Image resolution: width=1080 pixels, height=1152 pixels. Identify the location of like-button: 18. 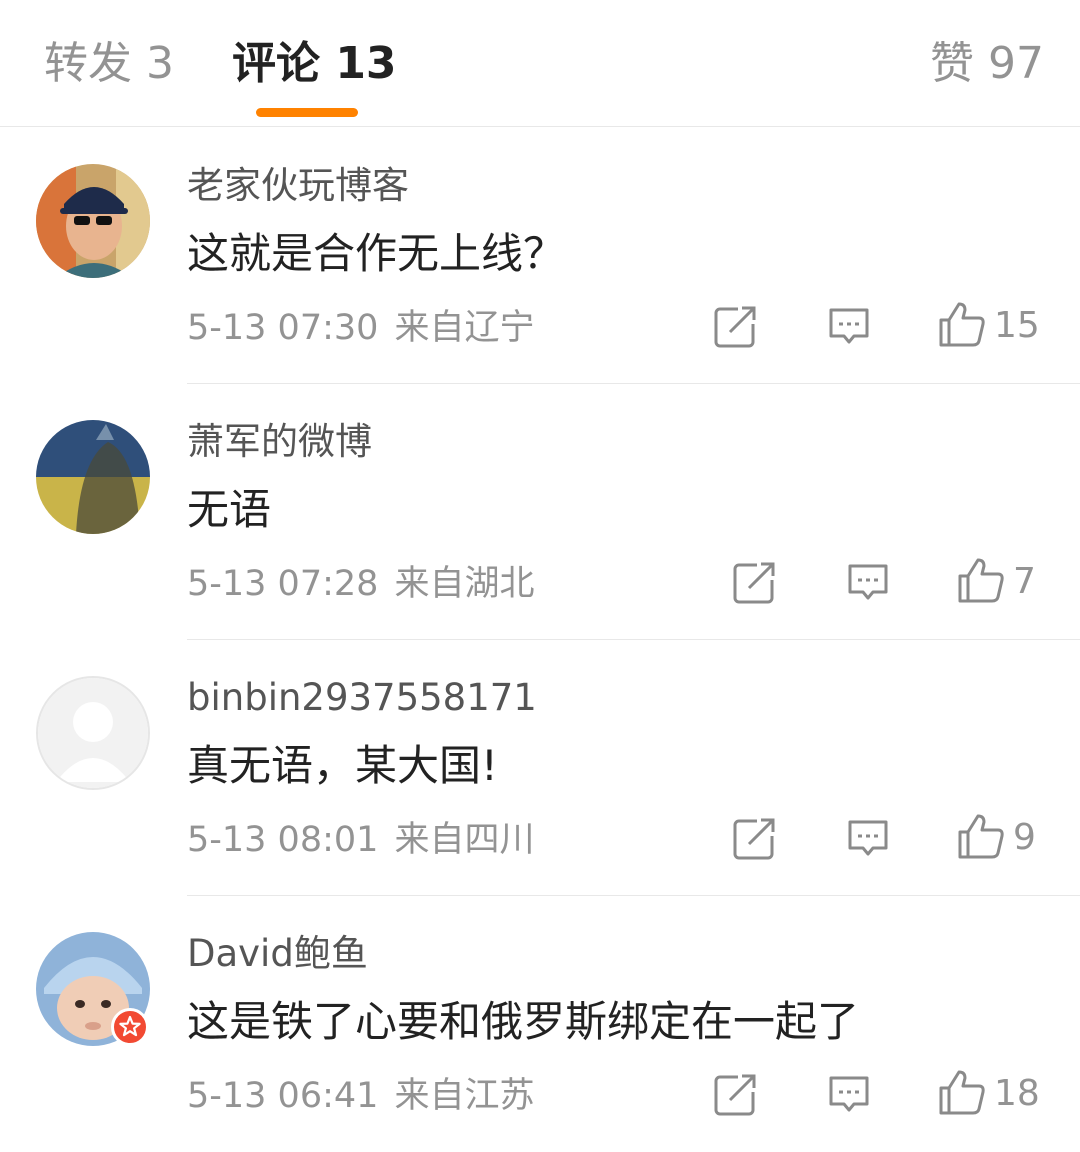
(989, 1094).